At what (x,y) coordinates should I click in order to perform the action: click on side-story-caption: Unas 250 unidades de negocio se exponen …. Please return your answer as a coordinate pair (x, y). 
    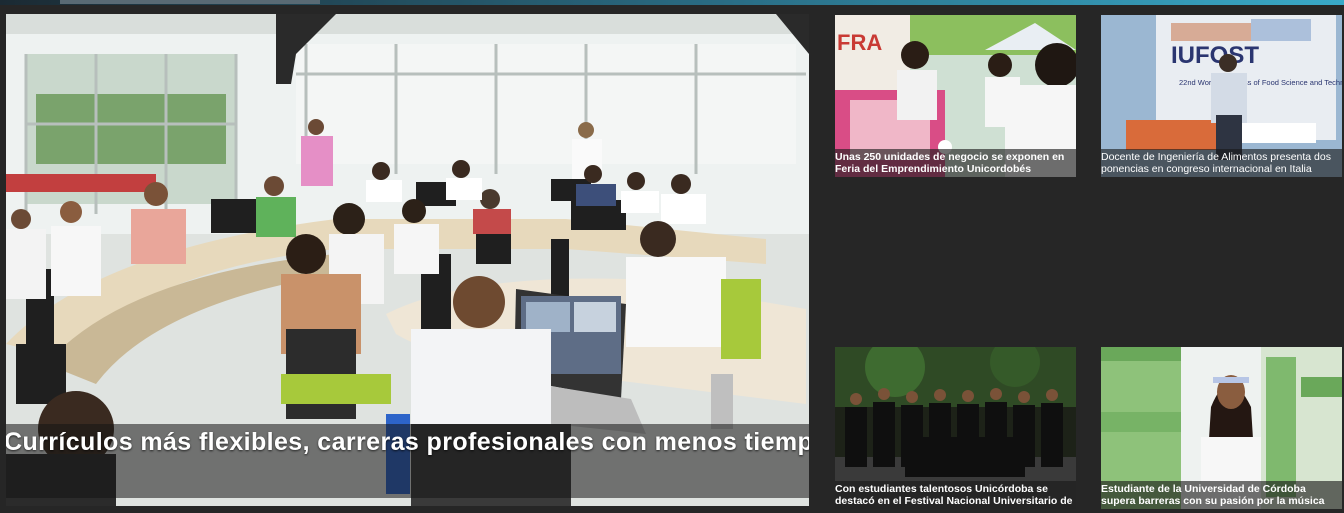
    Looking at the image, I should click on (955, 163).